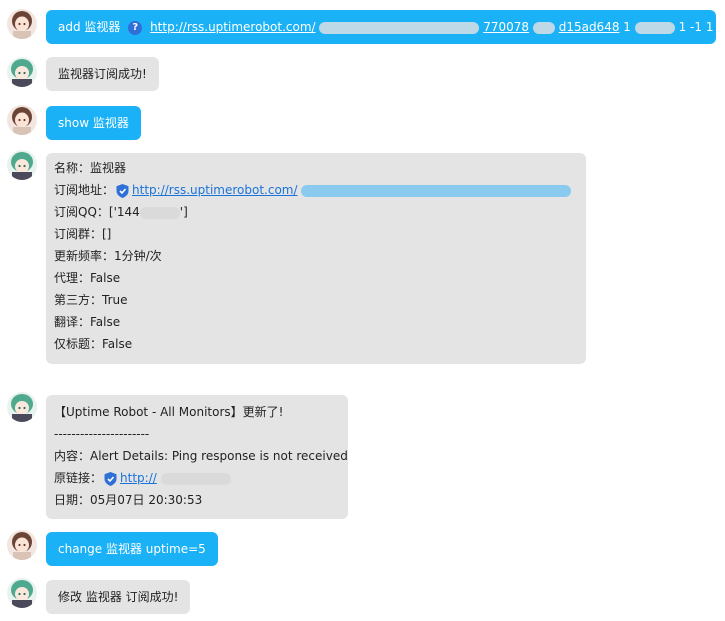 The width and height of the screenshot is (725, 621). I want to click on info-qq-label: 订阅QQ：['144, so click(97, 212).